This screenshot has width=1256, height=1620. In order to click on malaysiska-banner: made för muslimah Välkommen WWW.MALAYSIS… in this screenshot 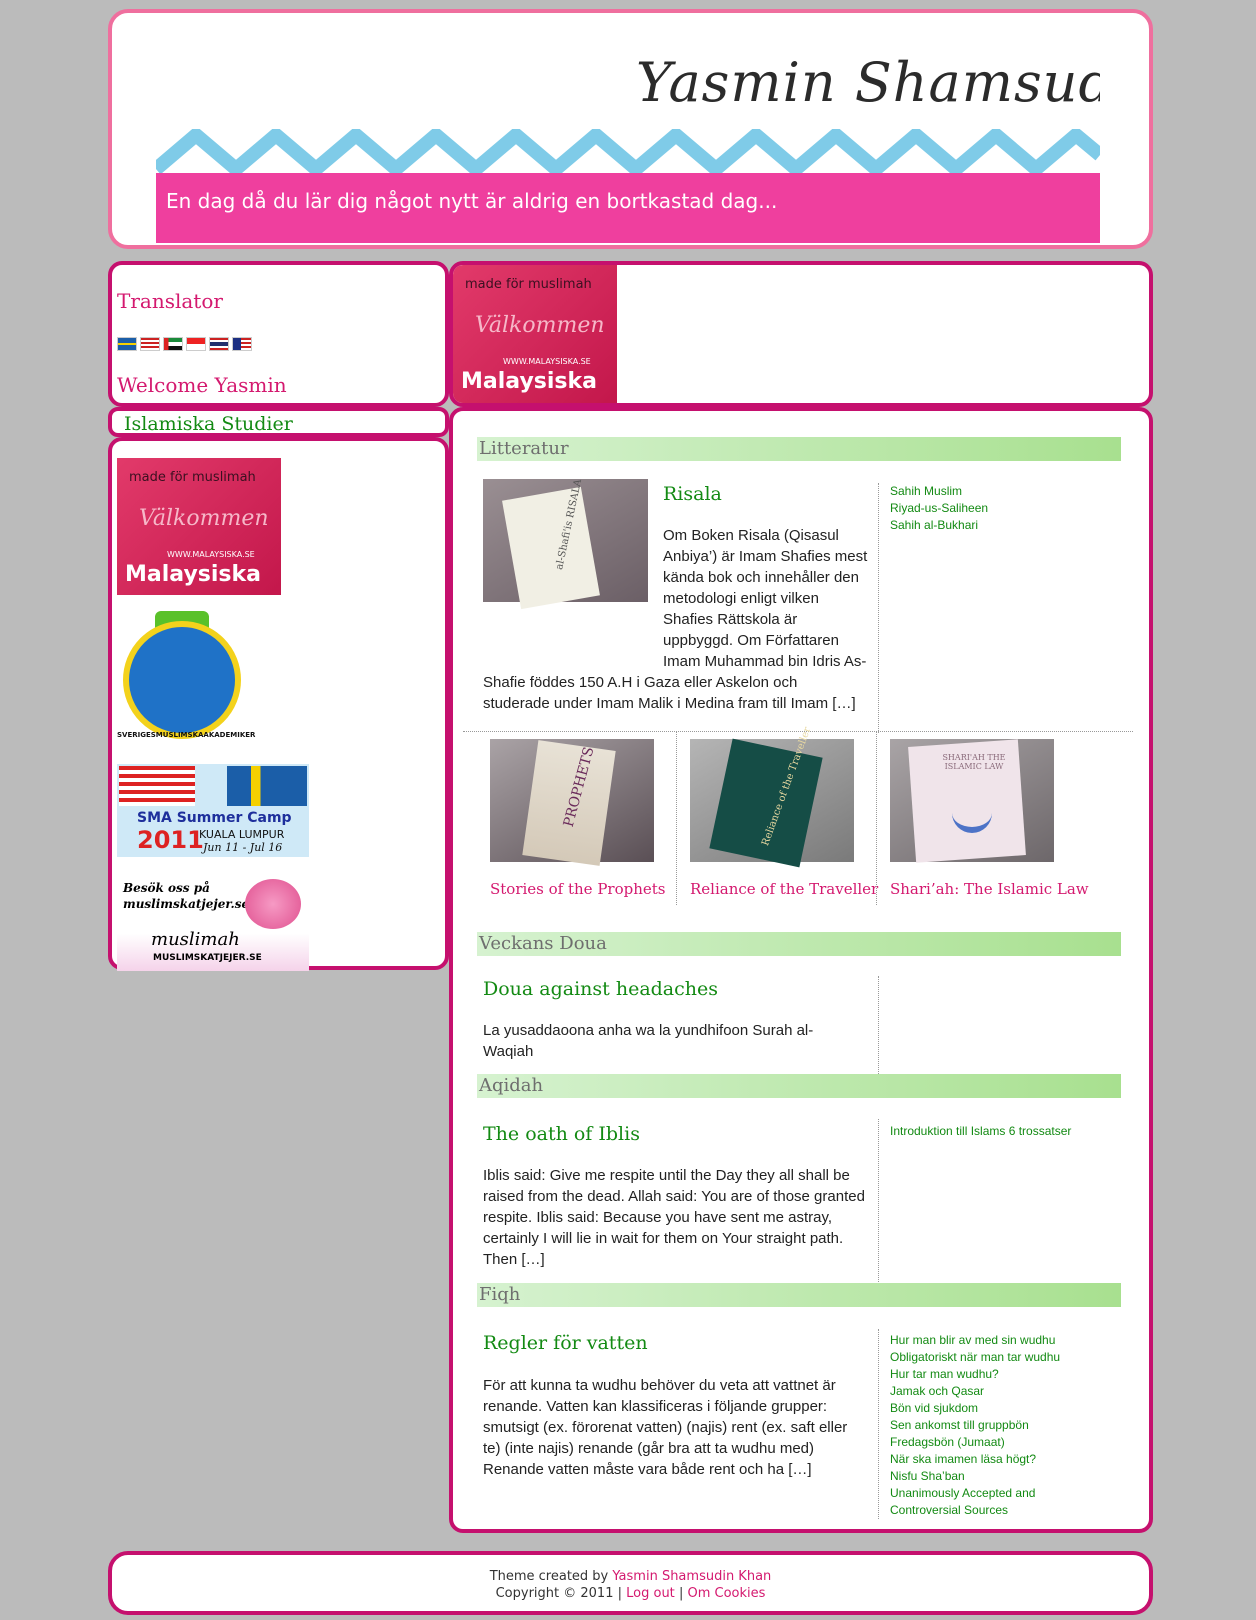, I will do `click(535, 334)`.